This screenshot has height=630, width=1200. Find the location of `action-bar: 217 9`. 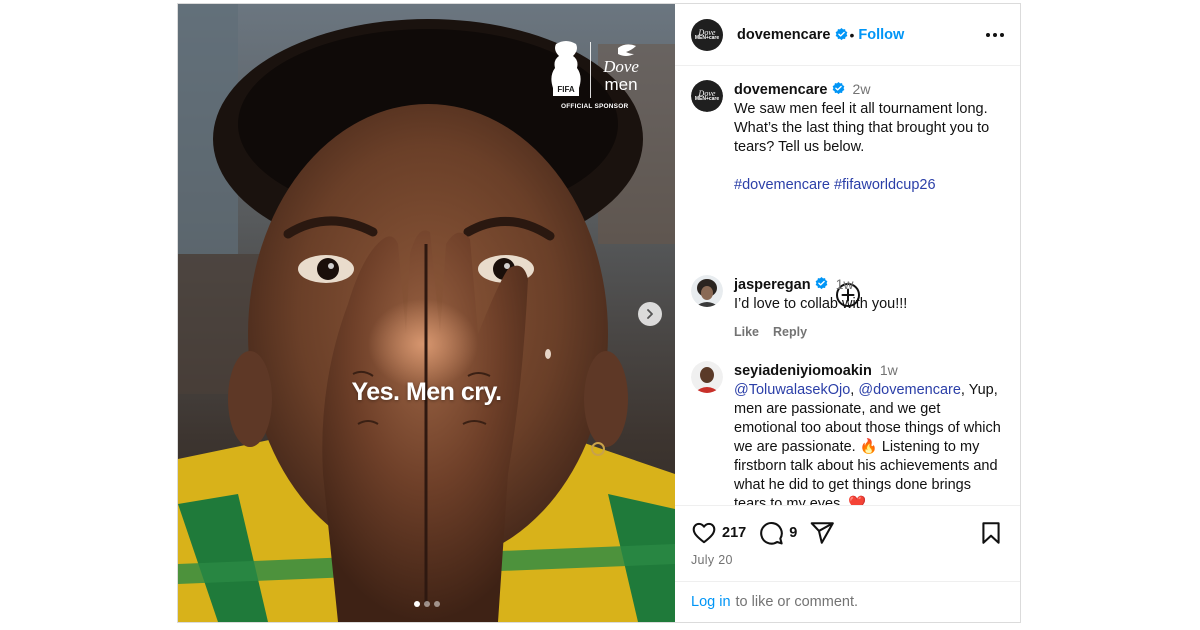

action-bar: 217 9 is located at coordinates (847, 533).